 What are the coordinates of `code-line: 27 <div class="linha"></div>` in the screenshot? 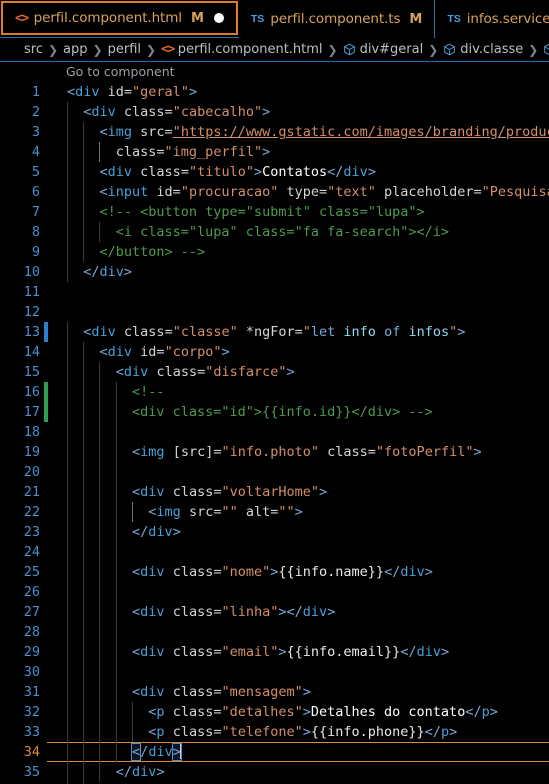 It's located at (274, 612).